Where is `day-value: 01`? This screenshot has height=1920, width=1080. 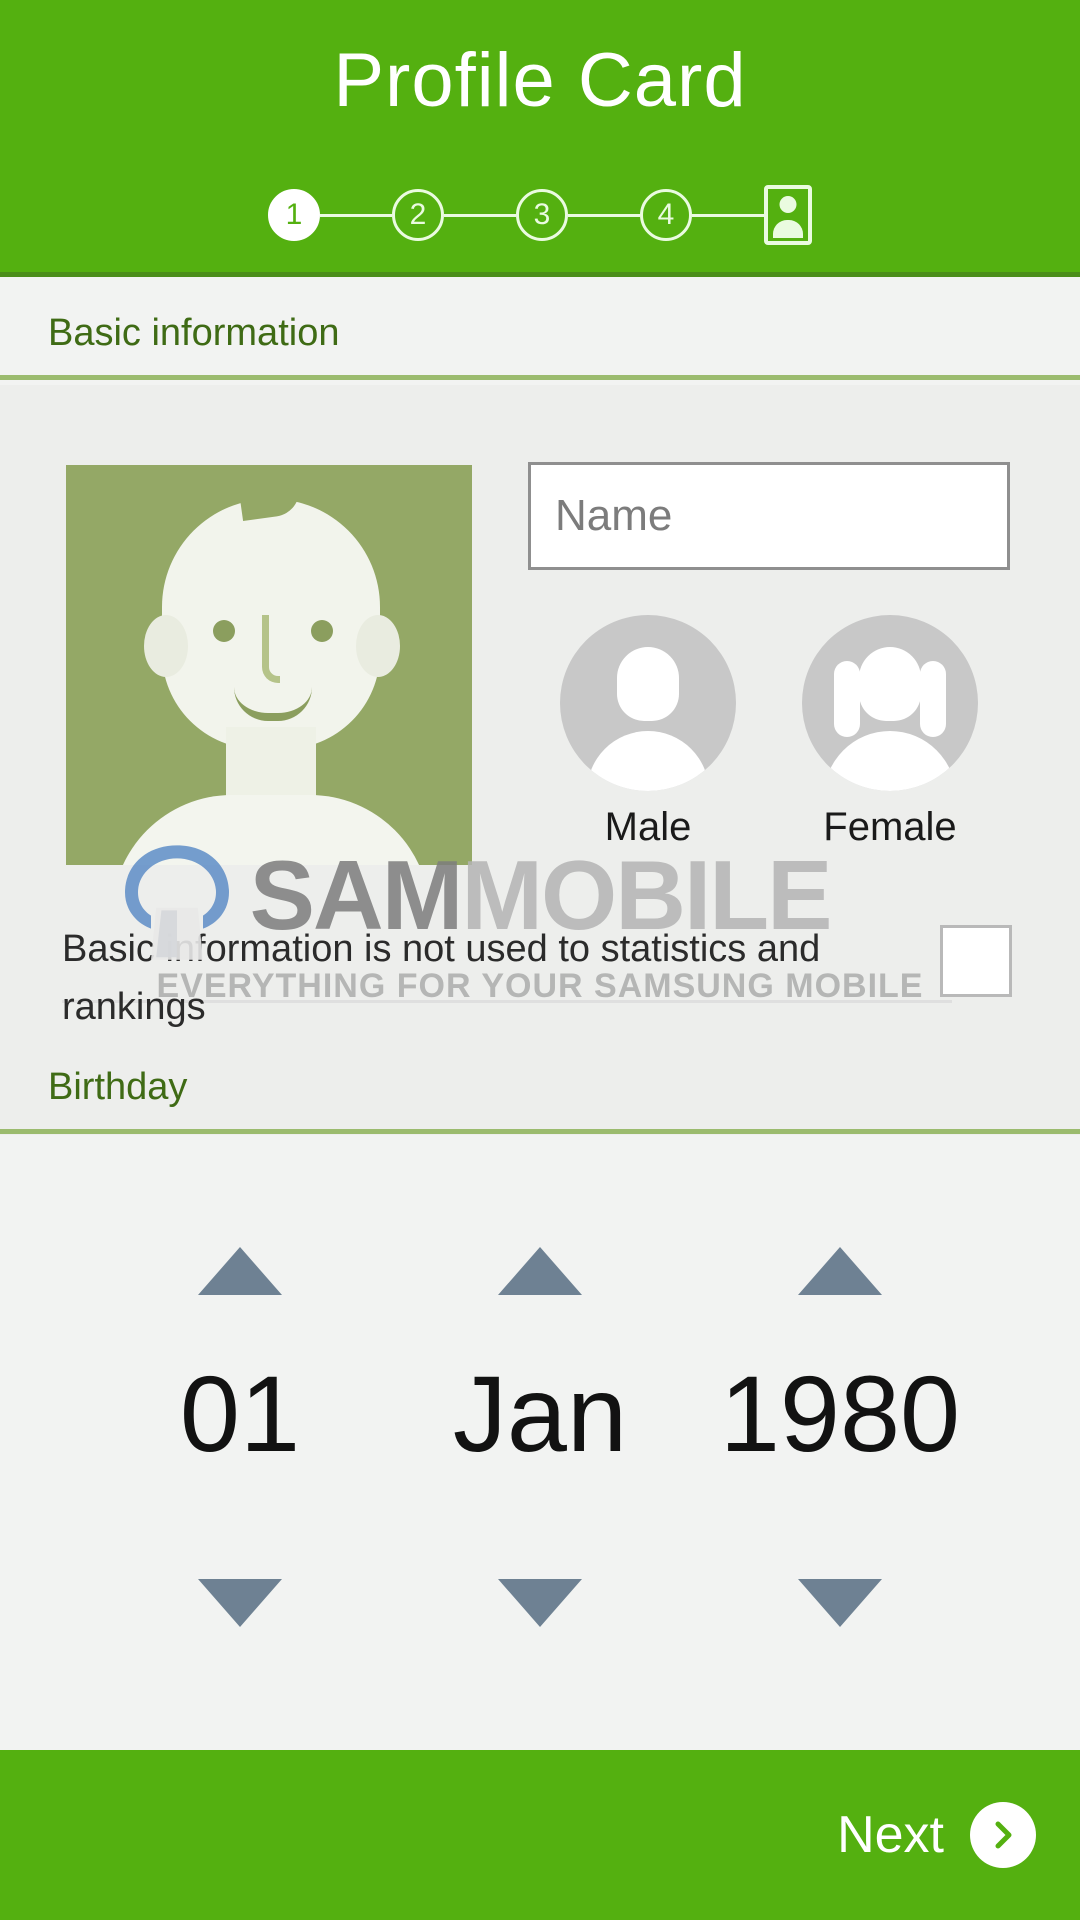
day-value: 01 is located at coordinates (240, 1414).